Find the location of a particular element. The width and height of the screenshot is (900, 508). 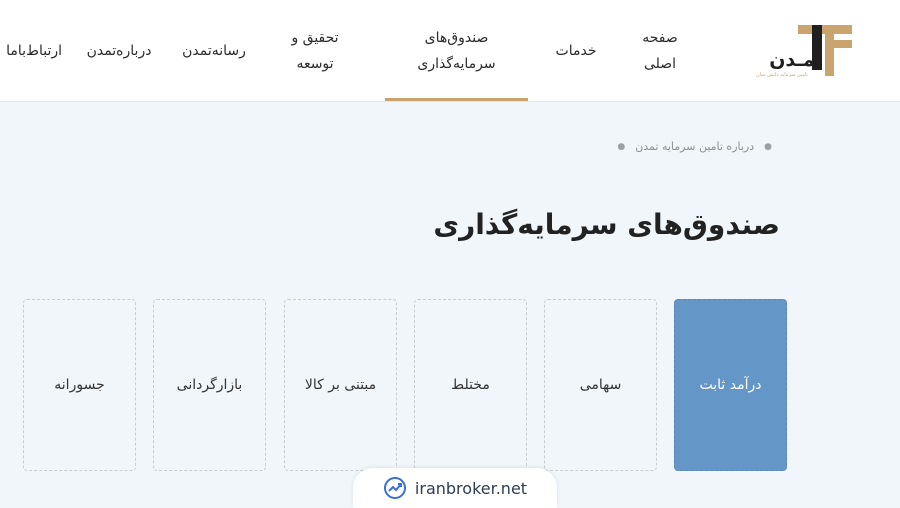

fund-card-equity: سهامی is located at coordinates (600, 385).